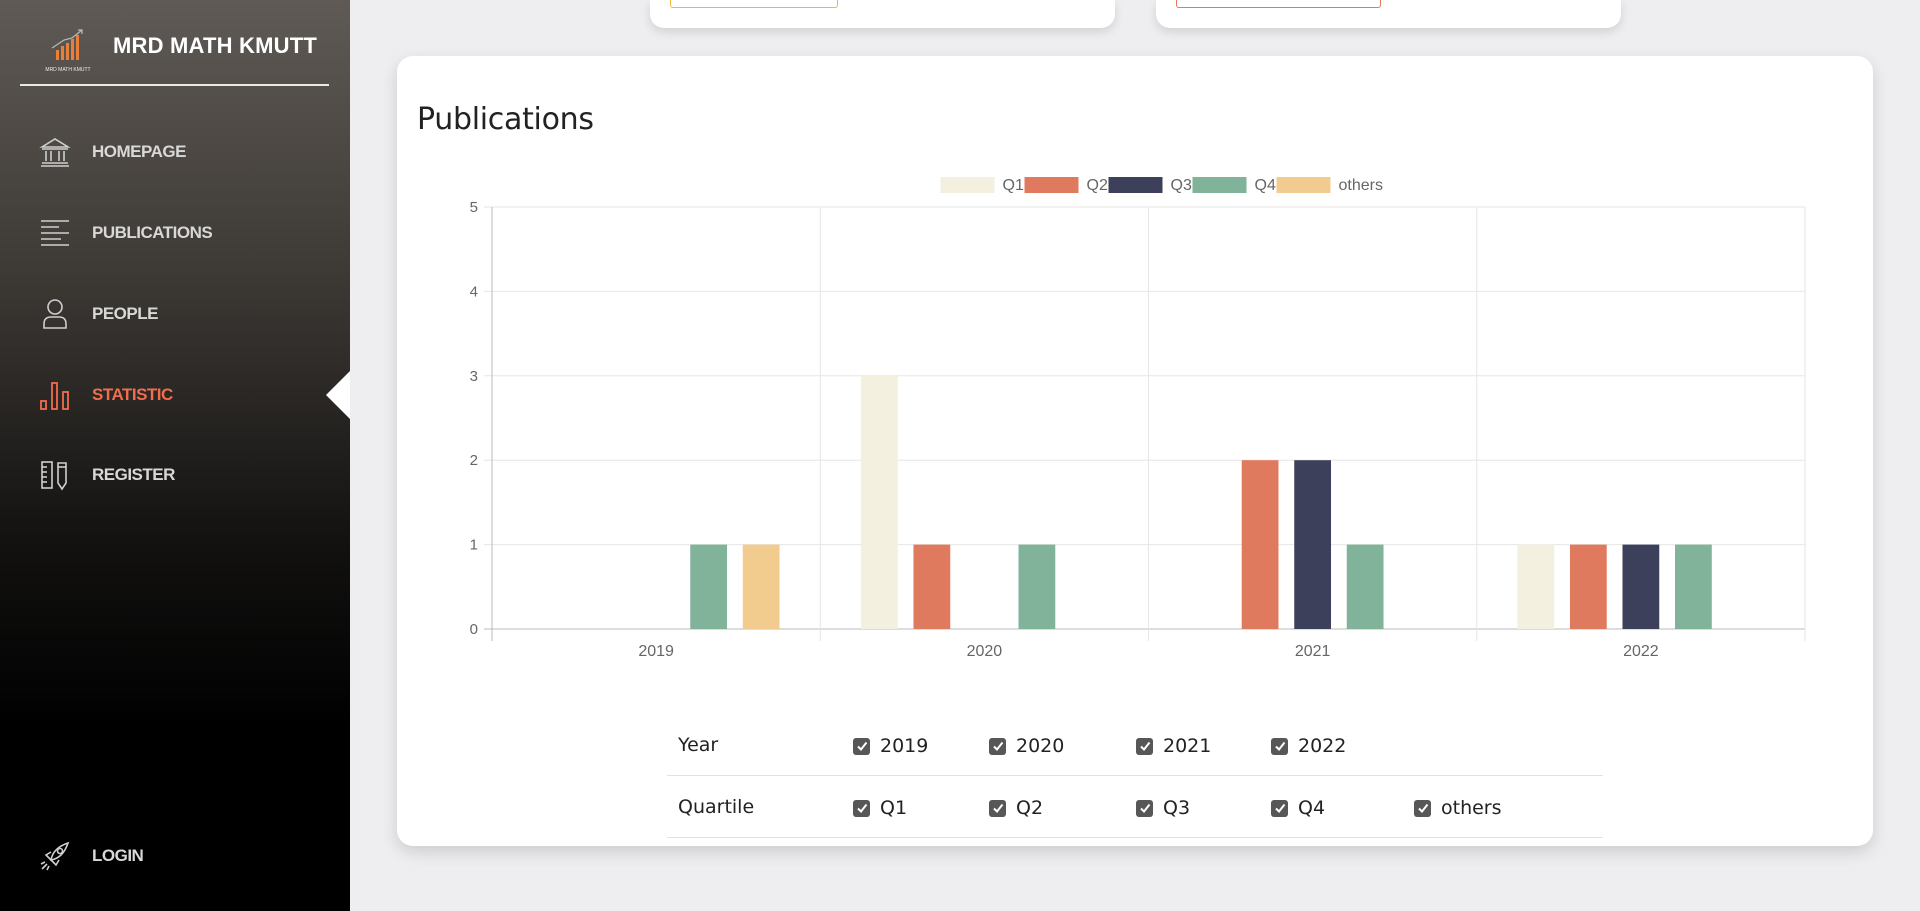 The width and height of the screenshot is (1920, 911). I want to click on x-tick-label: 2019, so click(656, 651).